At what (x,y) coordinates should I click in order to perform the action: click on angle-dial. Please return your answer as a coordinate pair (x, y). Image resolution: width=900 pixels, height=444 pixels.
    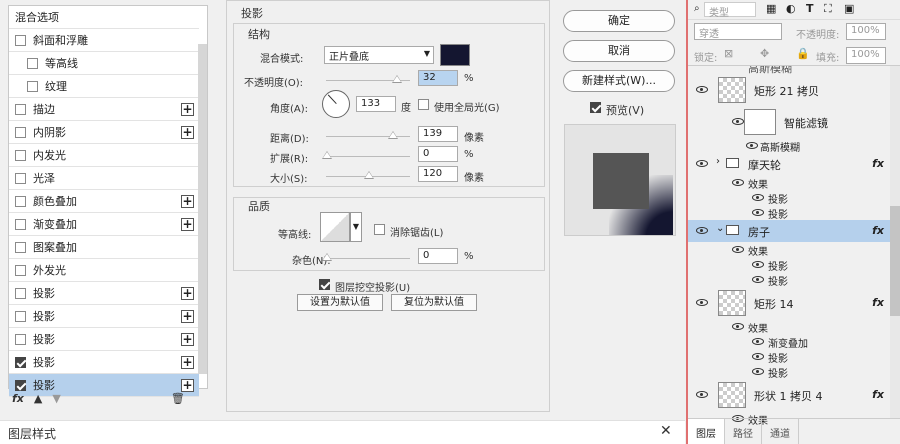
    Looking at the image, I should click on (336, 104).